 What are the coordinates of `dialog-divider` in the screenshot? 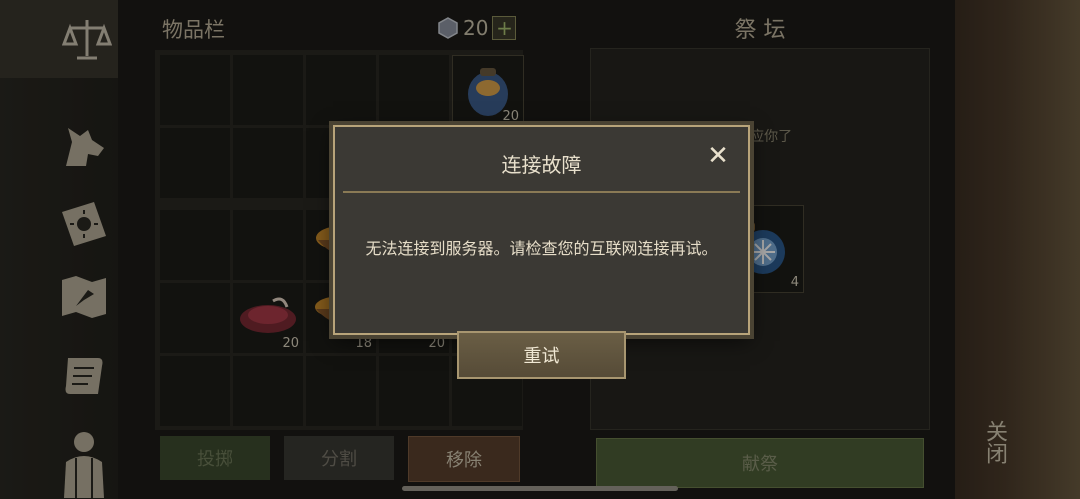 It's located at (541, 192).